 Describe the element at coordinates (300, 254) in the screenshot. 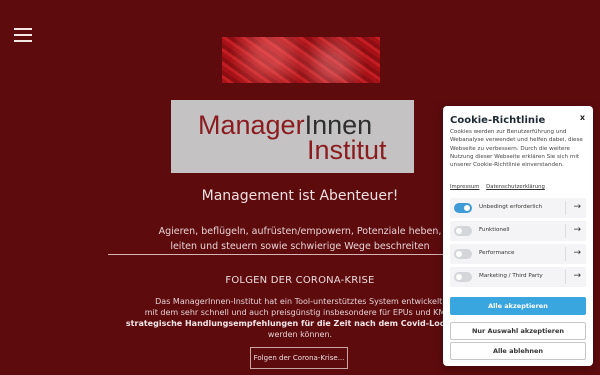

I see `section-divider` at that location.